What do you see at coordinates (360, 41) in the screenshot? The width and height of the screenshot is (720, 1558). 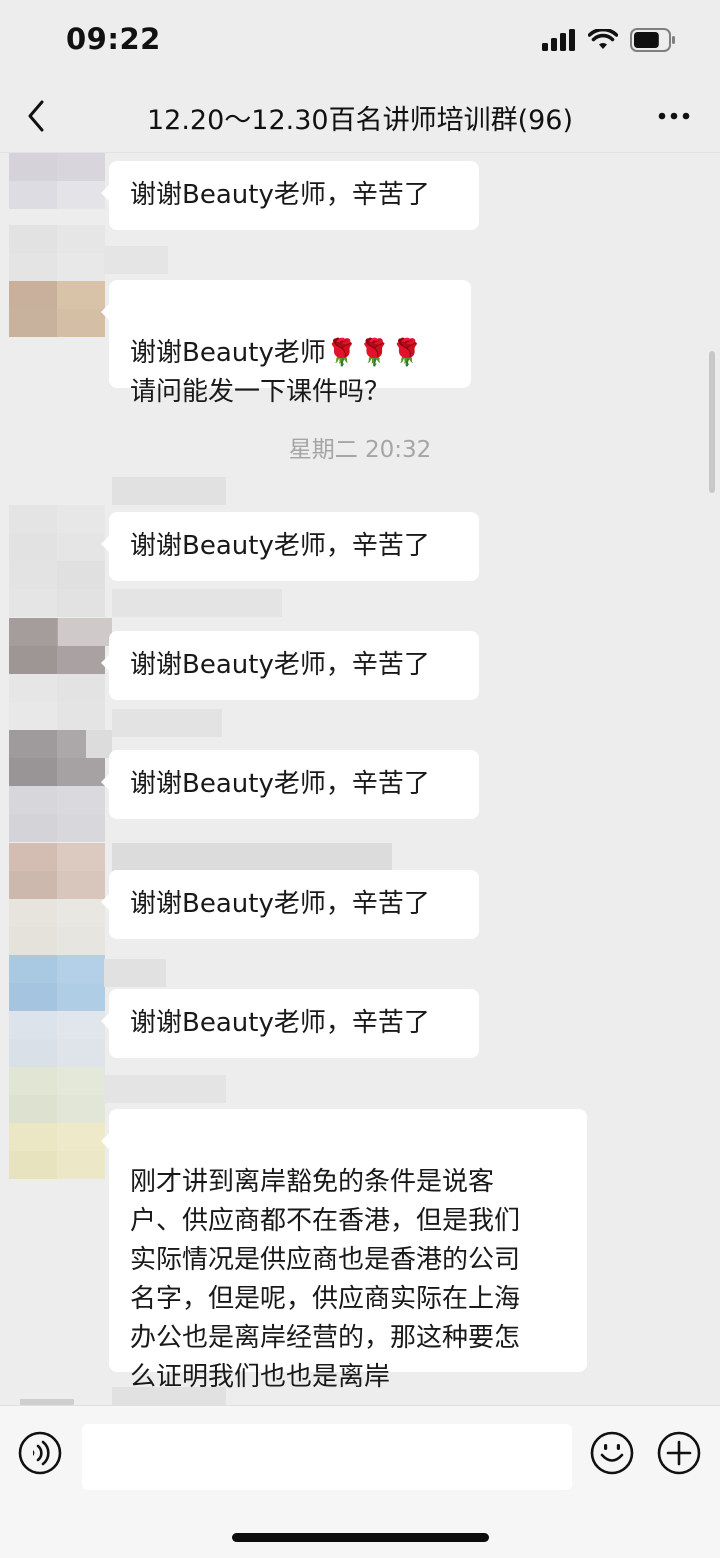 I see `status-bar: 09:22` at bounding box center [360, 41].